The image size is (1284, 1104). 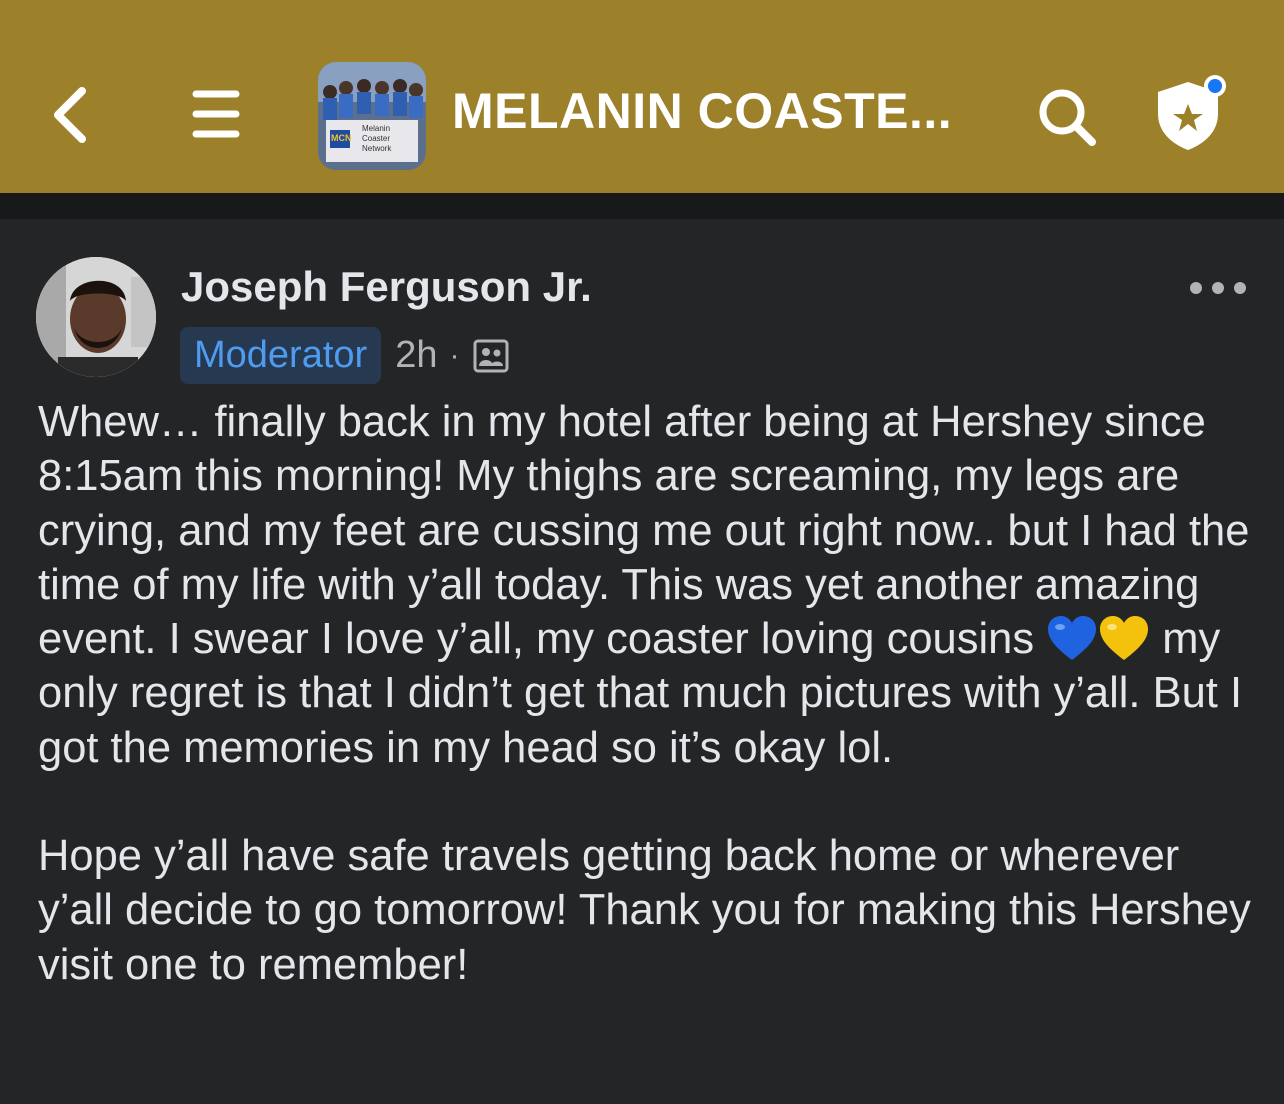 I want to click on search-button, so click(x=1067, y=117).